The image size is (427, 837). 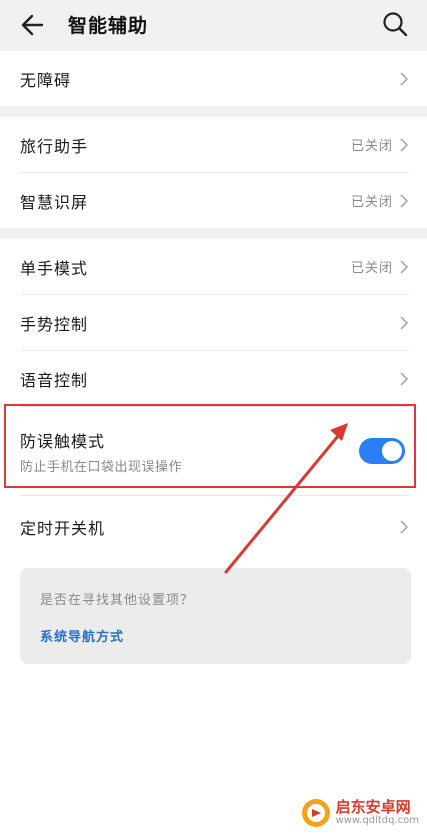 What do you see at coordinates (54, 202) in the screenshot?
I see `row-label: 智慧识屏` at bounding box center [54, 202].